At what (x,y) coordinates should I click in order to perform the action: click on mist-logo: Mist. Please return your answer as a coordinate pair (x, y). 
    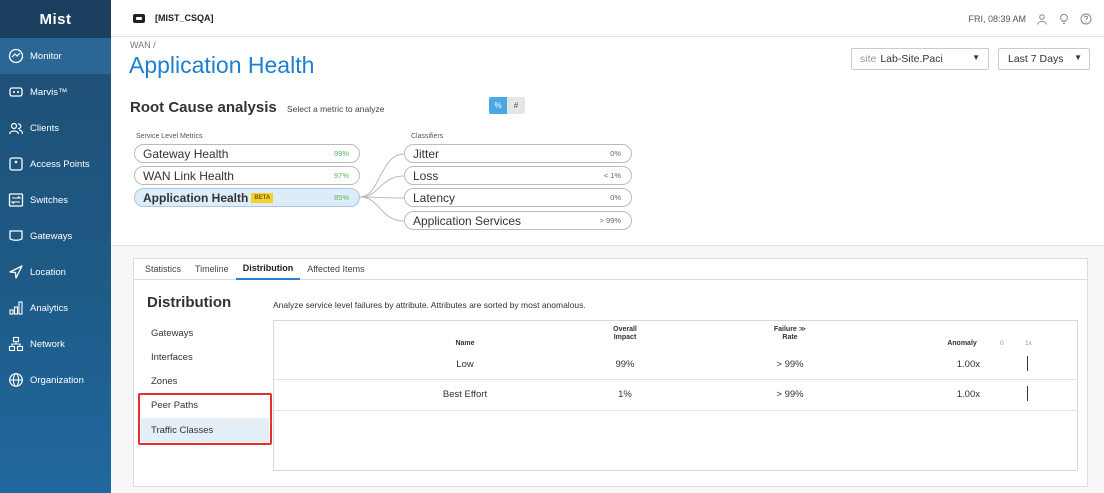
    Looking at the image, I should click on (55, 19).